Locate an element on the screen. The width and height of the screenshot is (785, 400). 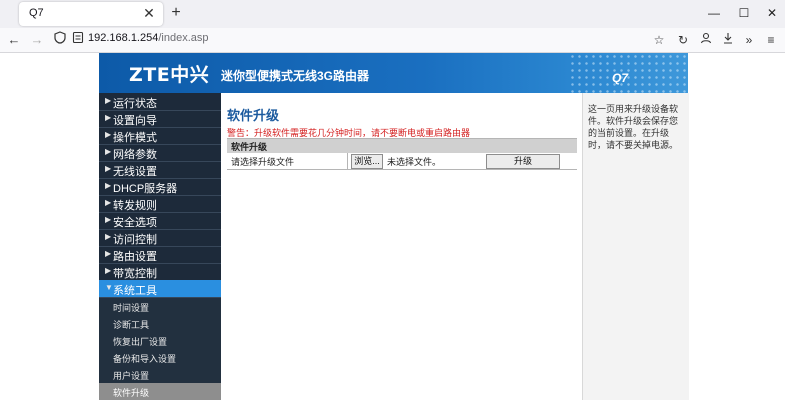
submenu-item-user: 用户设置 is located at coordinates (160, 374).